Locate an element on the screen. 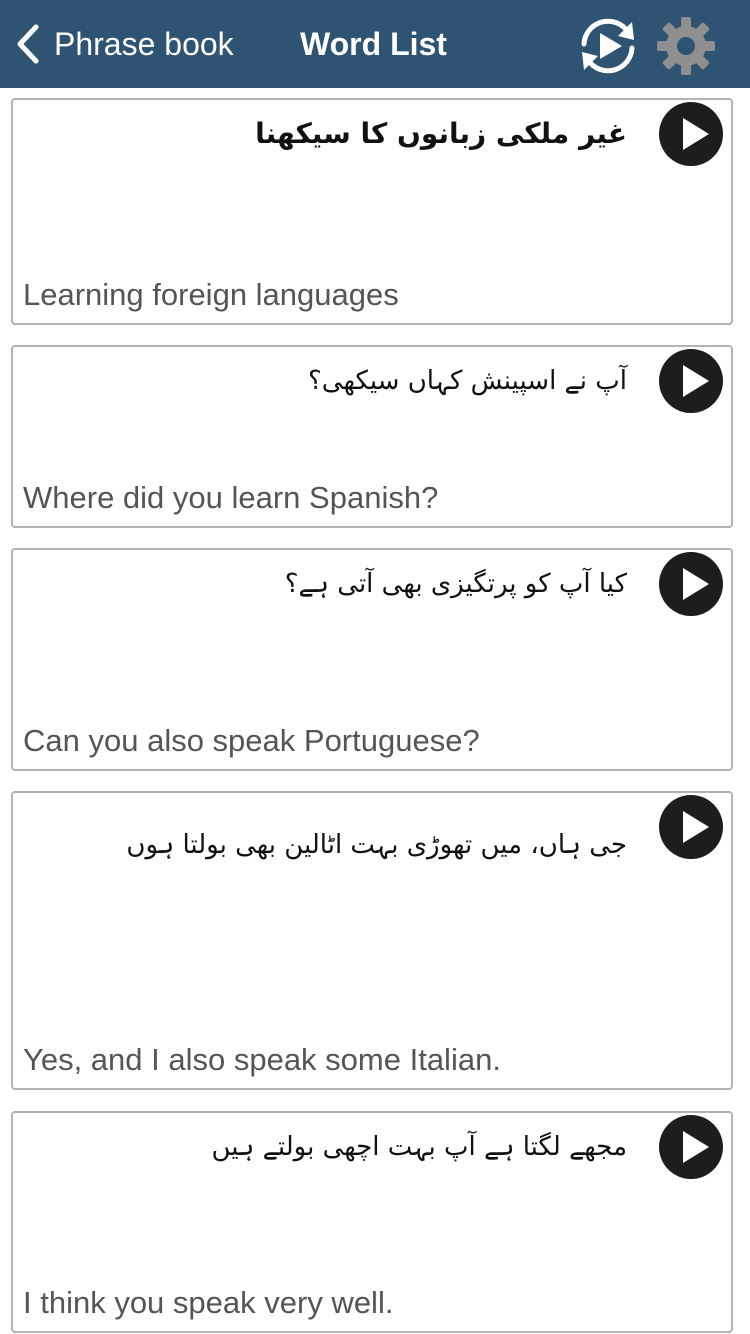 The height and width of the screenshot is (1334, 750). autoplay-button is located at coordinates (608, 46).